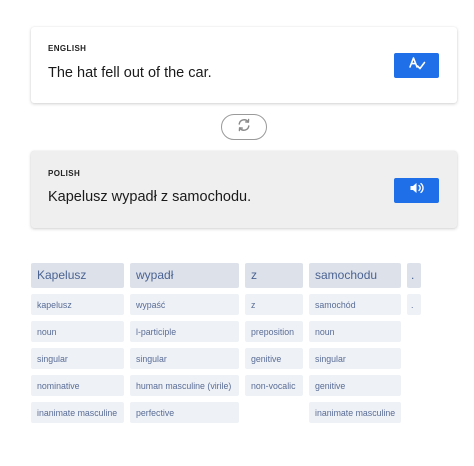  What do you see at coordinates (184, 385) in the screenshot?
I see `word-detail: human masculine (virile)` at bounding box center [184, 385].